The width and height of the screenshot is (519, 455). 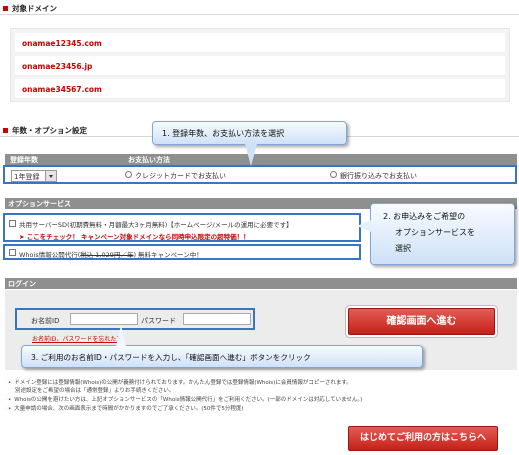 I want to click on chevron-down-icon, so click(x=50, y=176).